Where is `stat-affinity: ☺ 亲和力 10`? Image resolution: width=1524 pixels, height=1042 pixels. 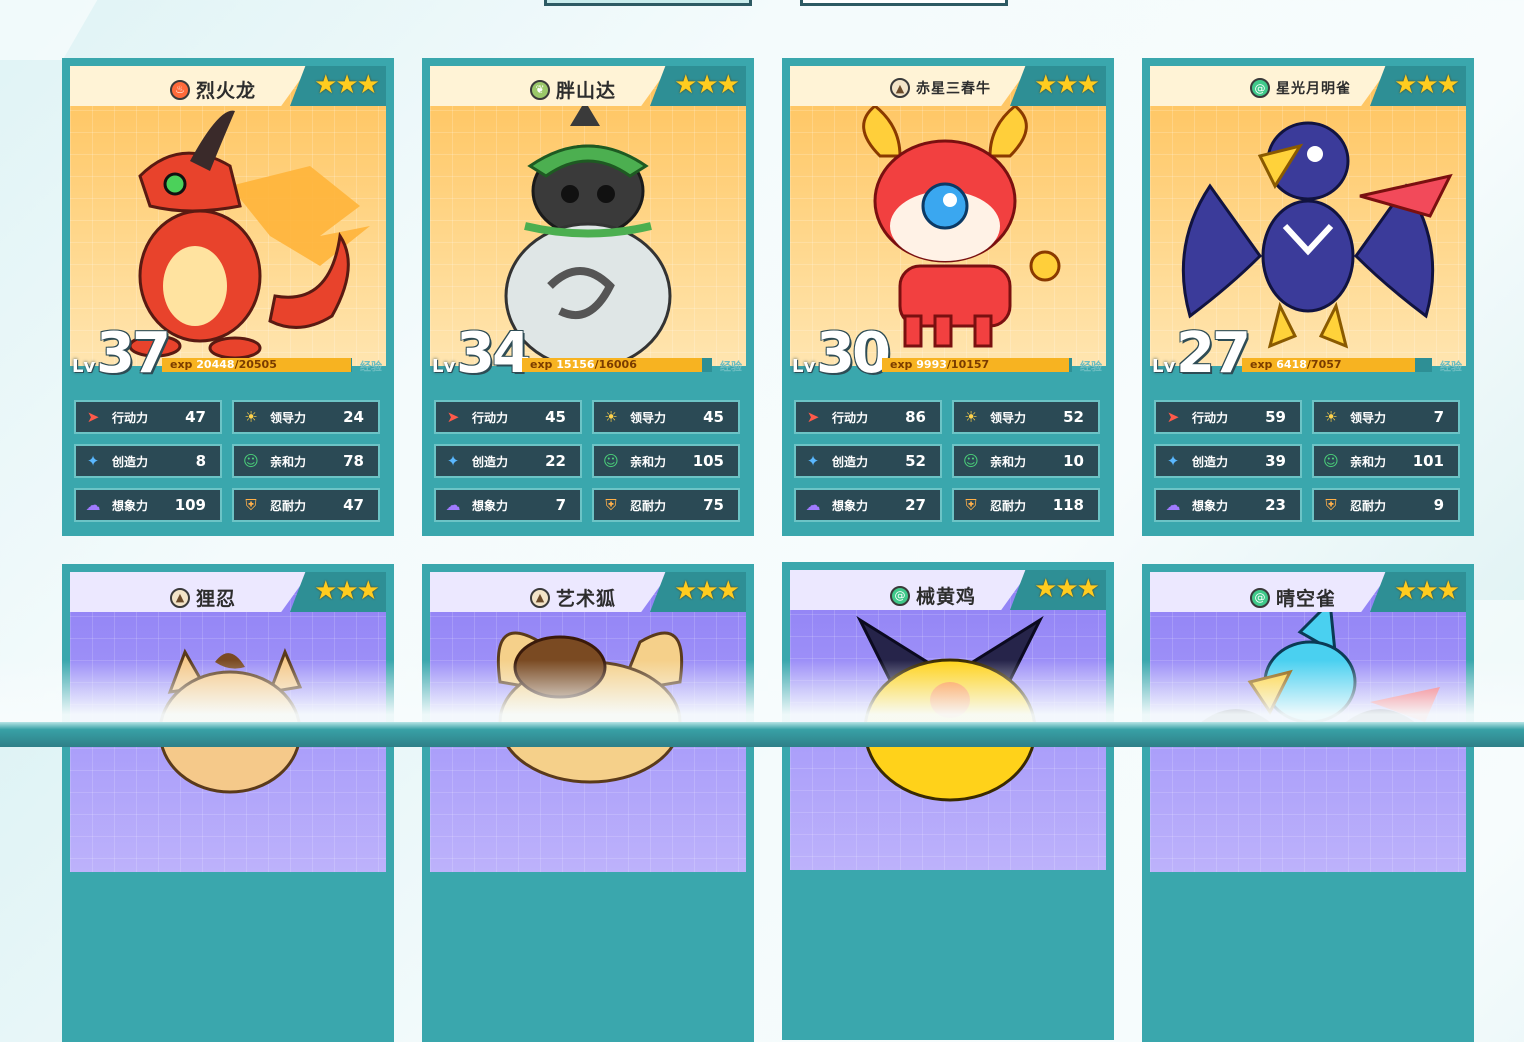 stat-affinity: ☺ 亲和力 10 is located at coordinates (1026, 461).